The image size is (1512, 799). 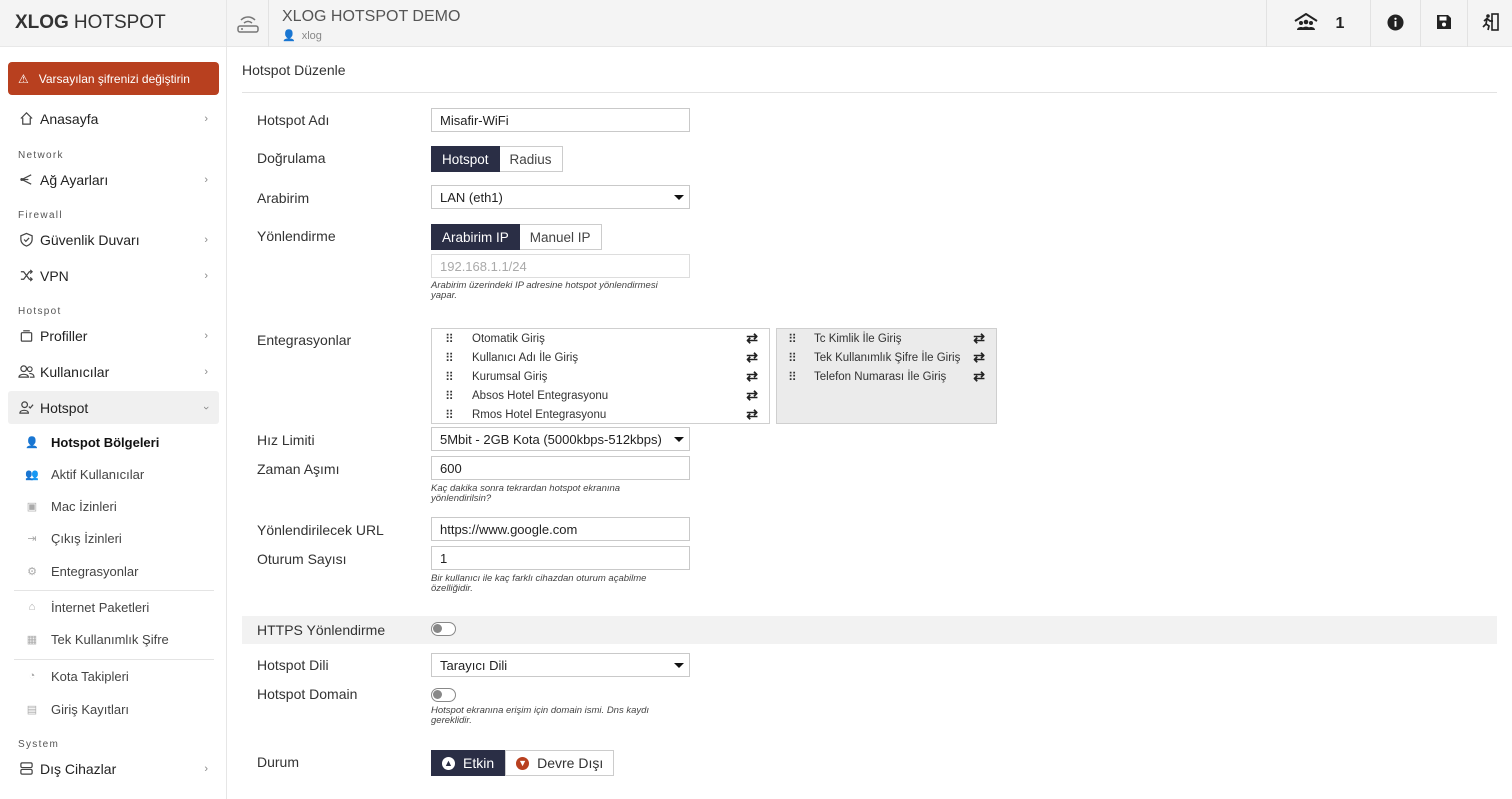 What do you see at coordinates (86, 538) in the screenshot?
I see `sidebar-subitem-label: Çıkış İzinleri` at bounding box center [86, 538].